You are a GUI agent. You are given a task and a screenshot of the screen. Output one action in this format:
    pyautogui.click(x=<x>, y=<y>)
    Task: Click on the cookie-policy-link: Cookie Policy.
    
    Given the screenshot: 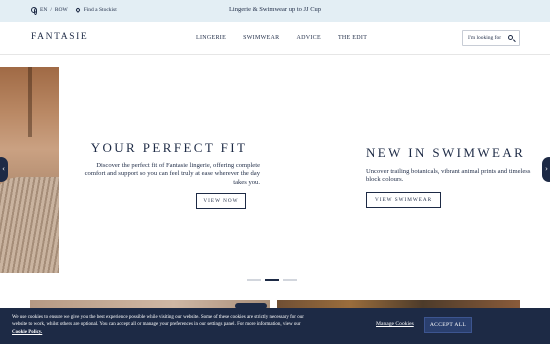 What is the action you would take?
    pyautogui.click(x=27, y=332)
    